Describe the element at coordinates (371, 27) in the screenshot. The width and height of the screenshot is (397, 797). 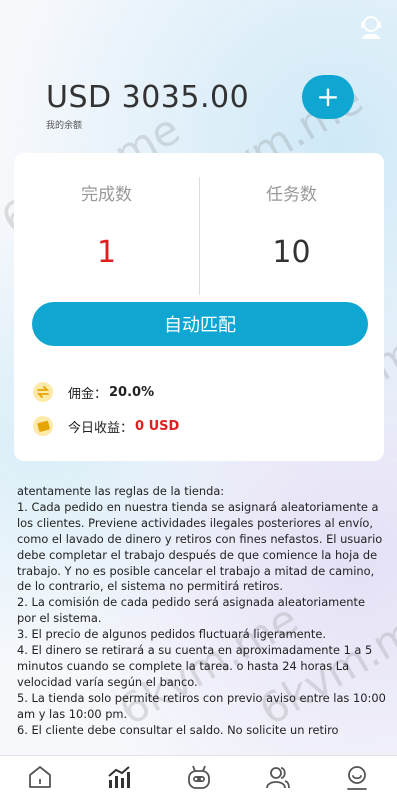
I see `service-icon` at that location.